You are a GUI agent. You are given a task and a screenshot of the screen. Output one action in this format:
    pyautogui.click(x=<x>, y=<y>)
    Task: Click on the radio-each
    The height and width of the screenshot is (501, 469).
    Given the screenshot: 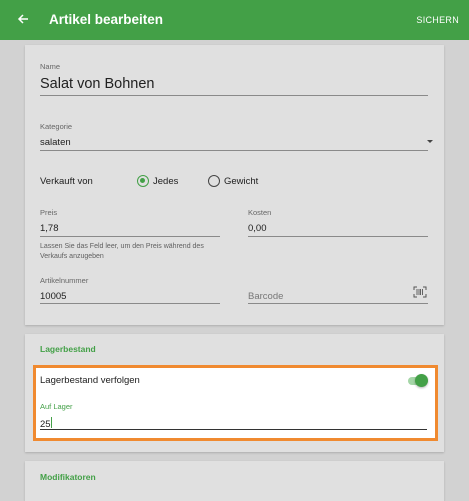 What is the action you would take?
    pyautogui.click(x=143, y=181)
    